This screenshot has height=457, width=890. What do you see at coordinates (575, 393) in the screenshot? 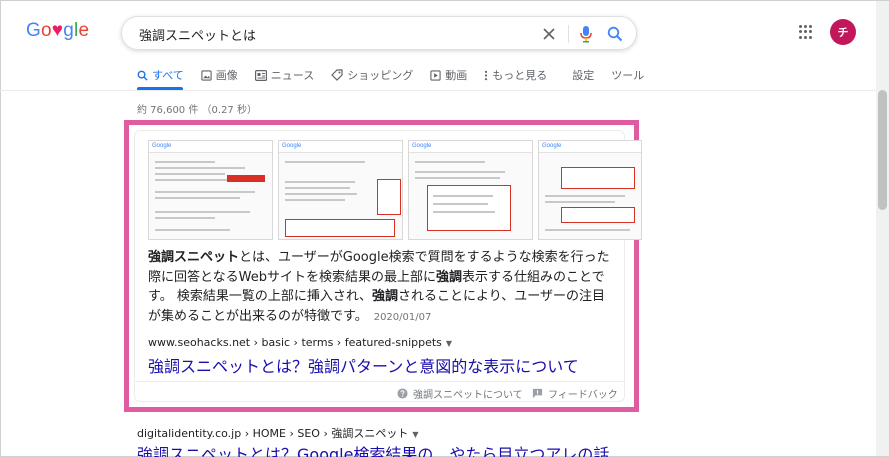
I see `feedback-link: フィードバック` at bounding box center [575, 393].